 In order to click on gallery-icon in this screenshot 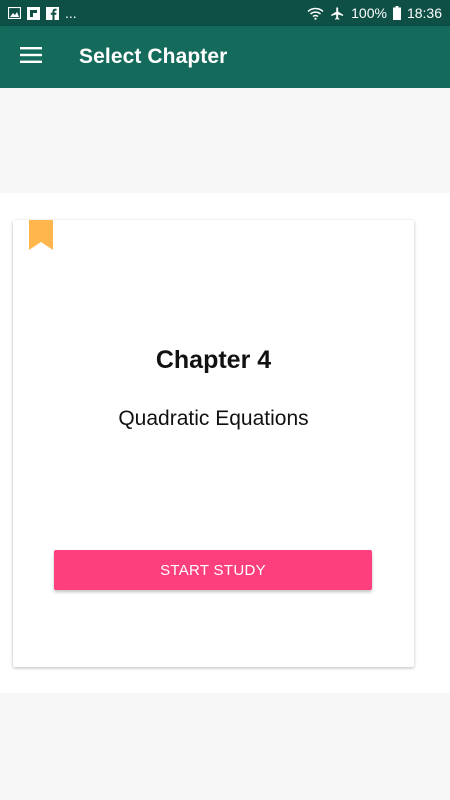, I will do `click(14, 13)`.